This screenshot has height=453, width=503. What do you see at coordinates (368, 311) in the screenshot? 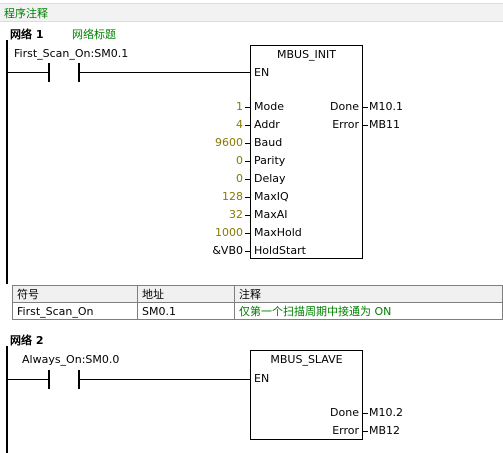
I see `comment-cell: 仅第一个扫描周期中接通为 ON` at bounding box center [368, 311].